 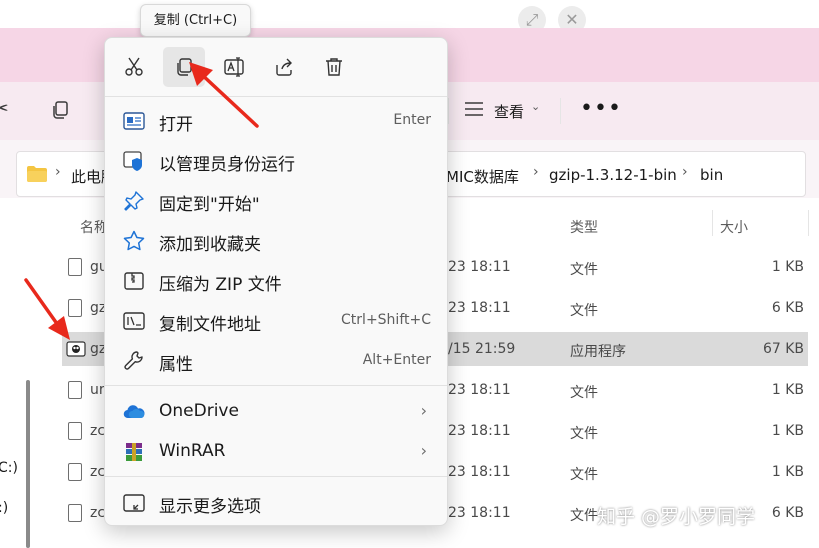 What do you see at coordinates (132, 161) in the screenshot?
I see `shield-icon` at bounding box center [132, 161].